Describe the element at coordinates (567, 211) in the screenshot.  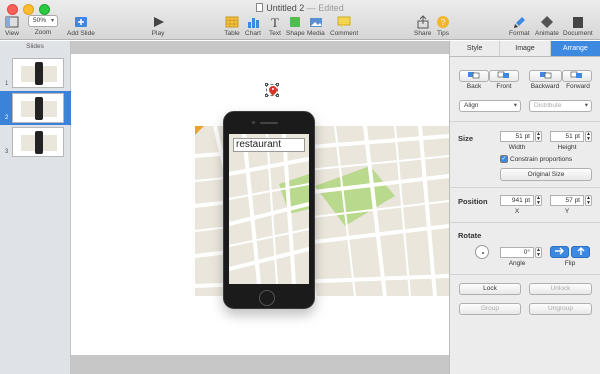
I see `y-label: Y` at that location.